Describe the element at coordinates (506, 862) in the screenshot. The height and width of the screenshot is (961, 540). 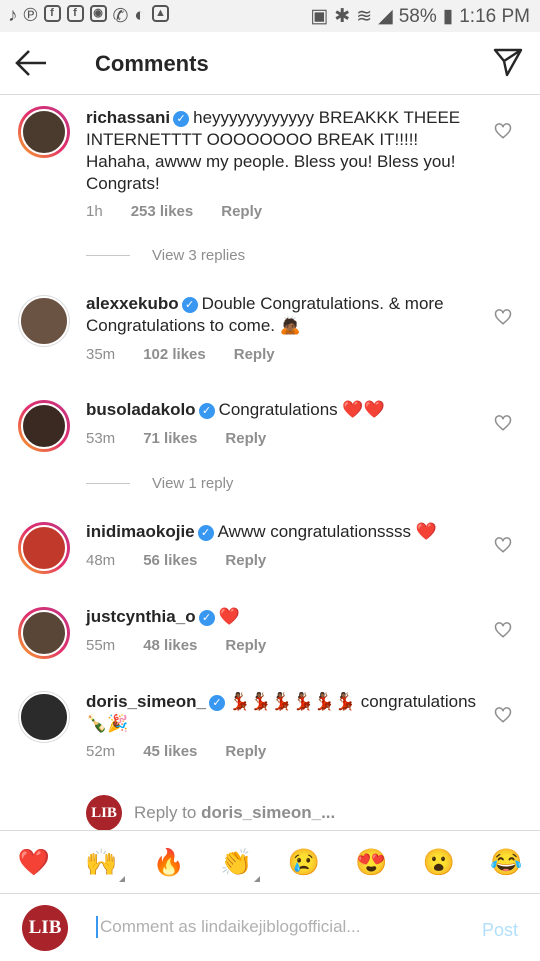
I see `tears-of-joy-icon: 😂` at that location.